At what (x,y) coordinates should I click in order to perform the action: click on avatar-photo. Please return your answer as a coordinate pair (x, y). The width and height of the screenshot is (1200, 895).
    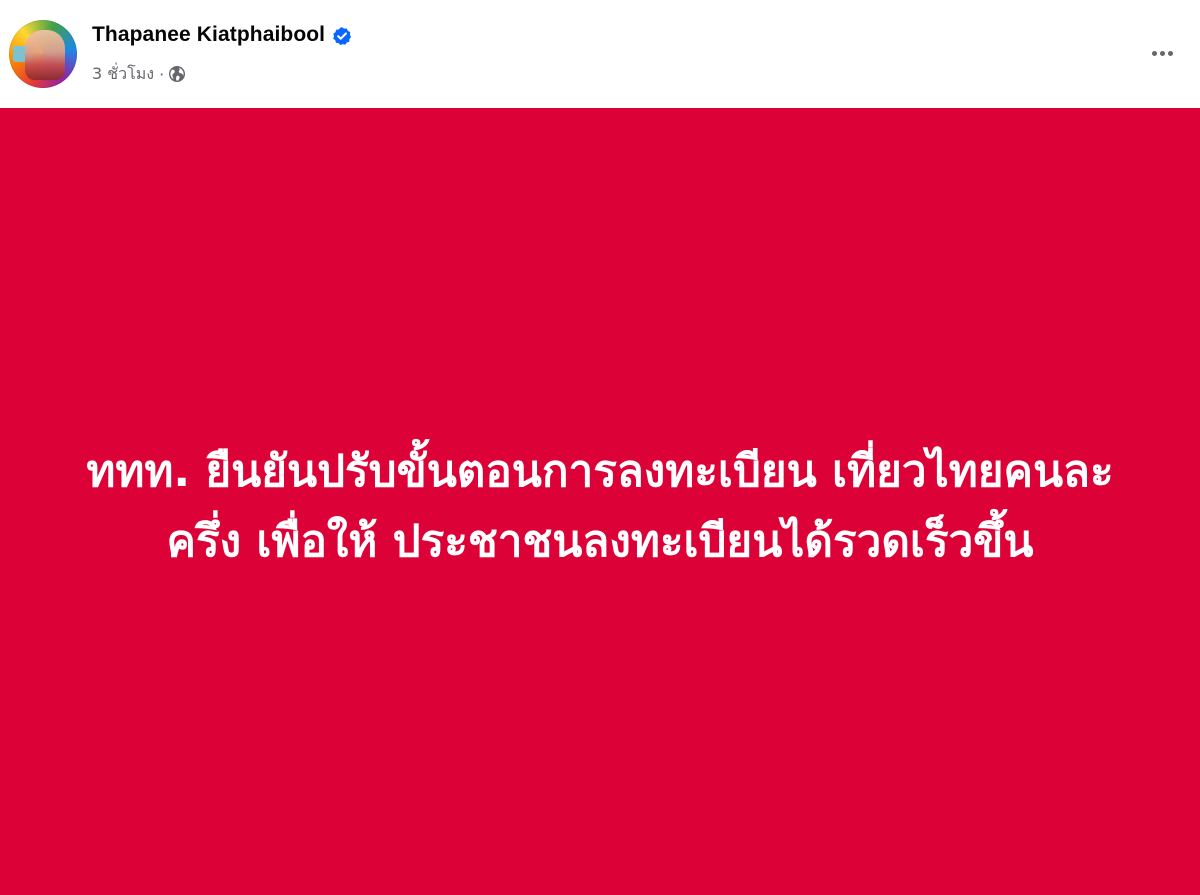
    Looking at the image, I should click on (45, 55).